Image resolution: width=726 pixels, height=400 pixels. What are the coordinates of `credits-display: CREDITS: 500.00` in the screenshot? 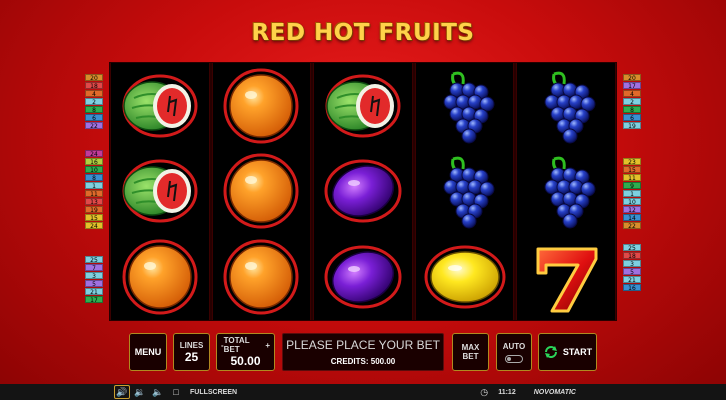 It's located at (363, 361).